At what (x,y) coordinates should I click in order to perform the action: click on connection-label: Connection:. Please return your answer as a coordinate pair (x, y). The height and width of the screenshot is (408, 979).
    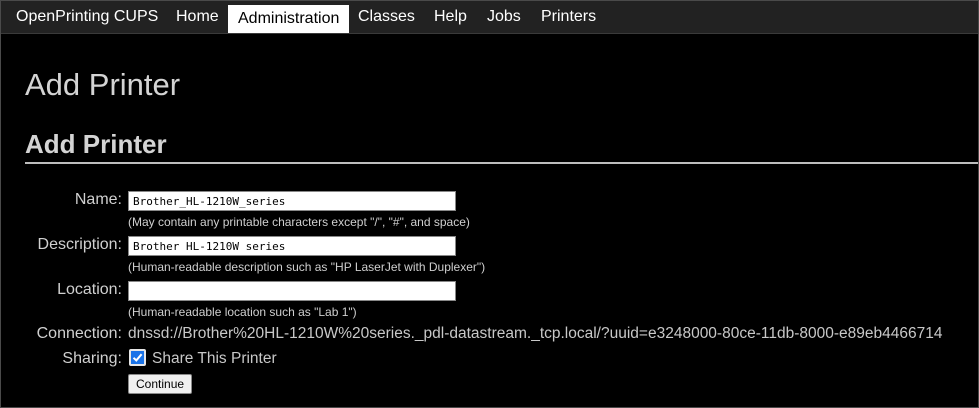
    Looking at the image, I should click on (79, 333).